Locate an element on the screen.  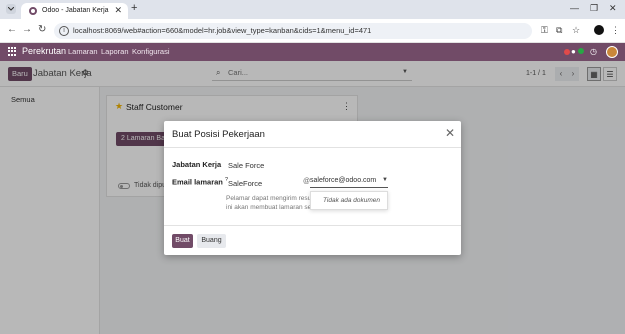
email-label: Email lamaran ? is located at coordinates (200, 182).